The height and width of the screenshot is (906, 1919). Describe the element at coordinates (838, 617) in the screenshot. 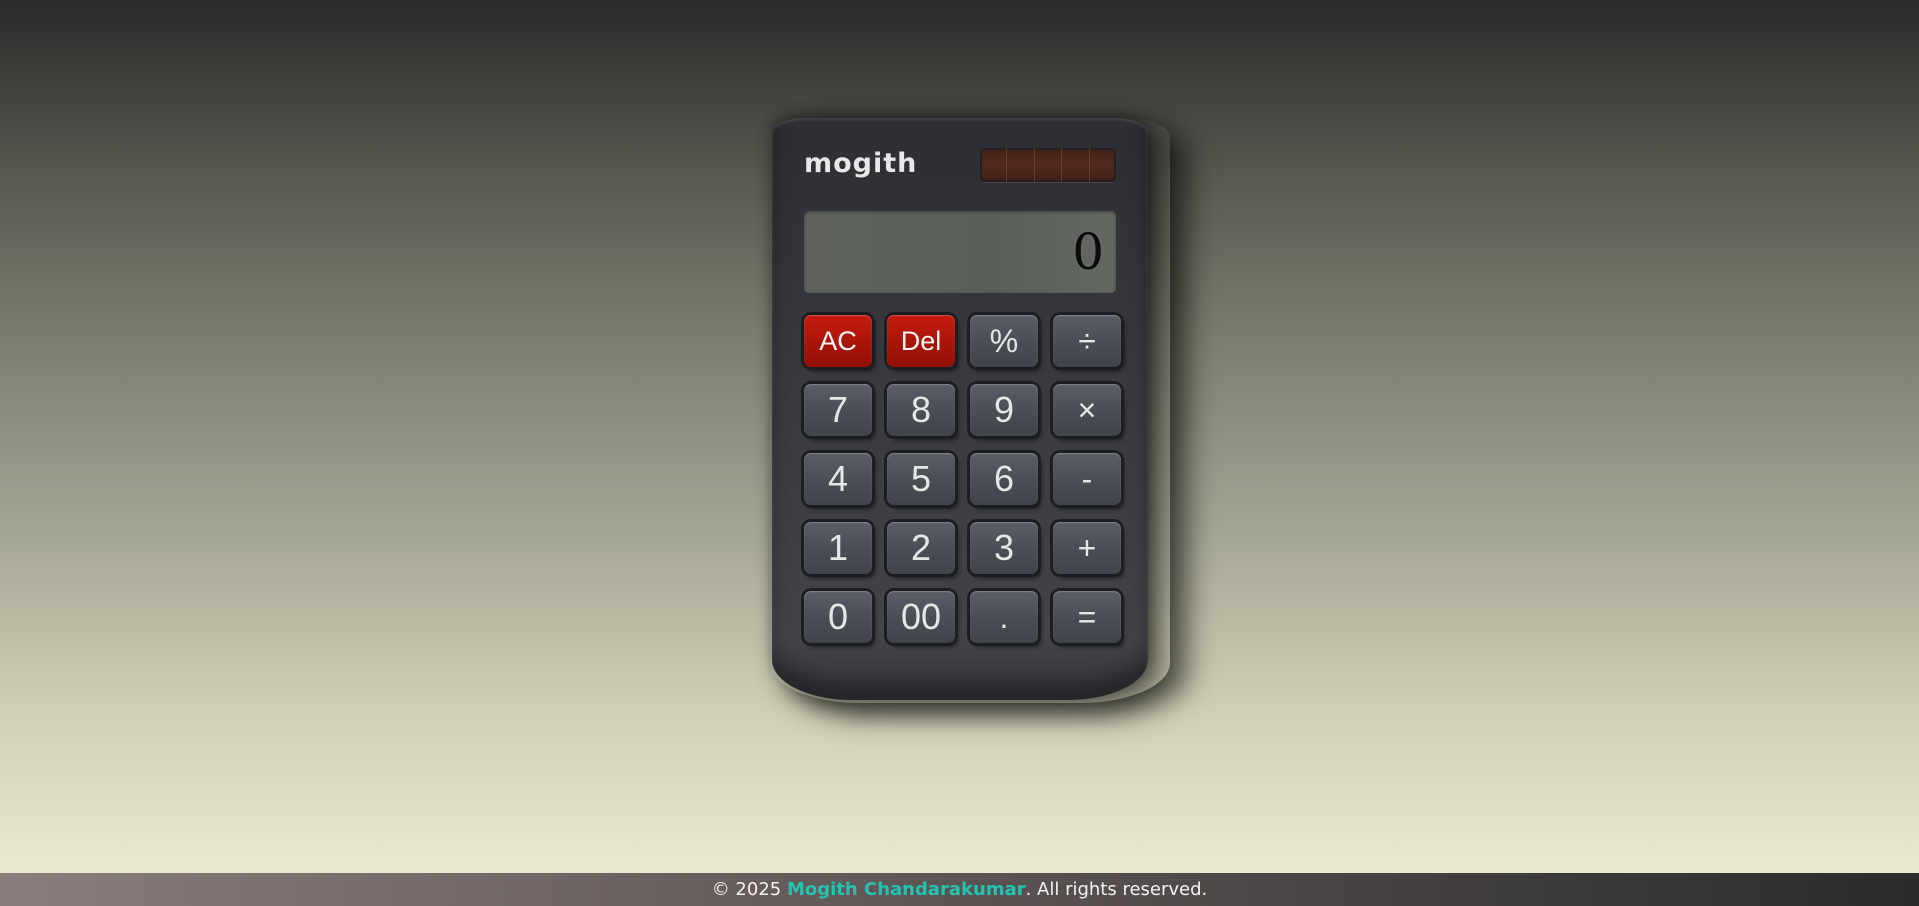

I see `key-0-button: 0` at that location.